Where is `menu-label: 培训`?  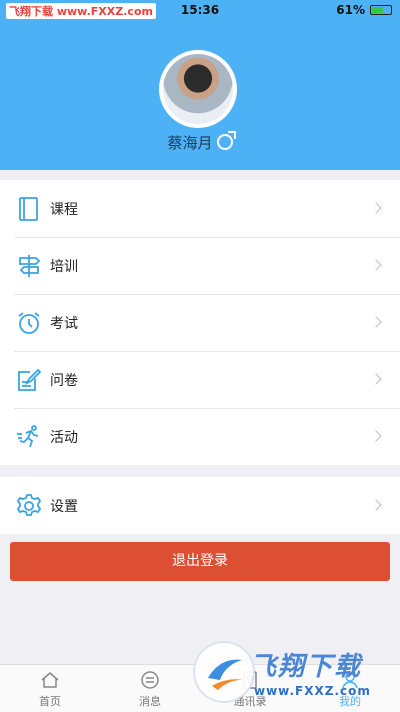 menu-label: 培训 is located at coordinates (64, 266).